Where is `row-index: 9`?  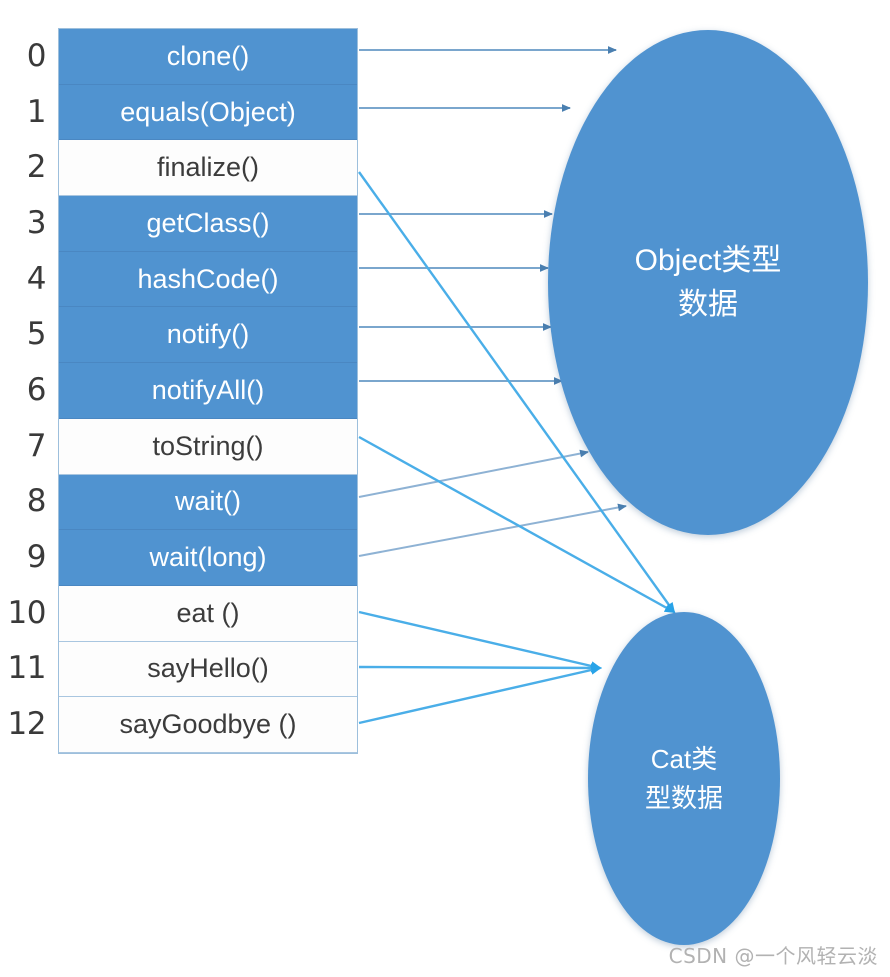
row-index: 9 is located at coordinates (36, 557).